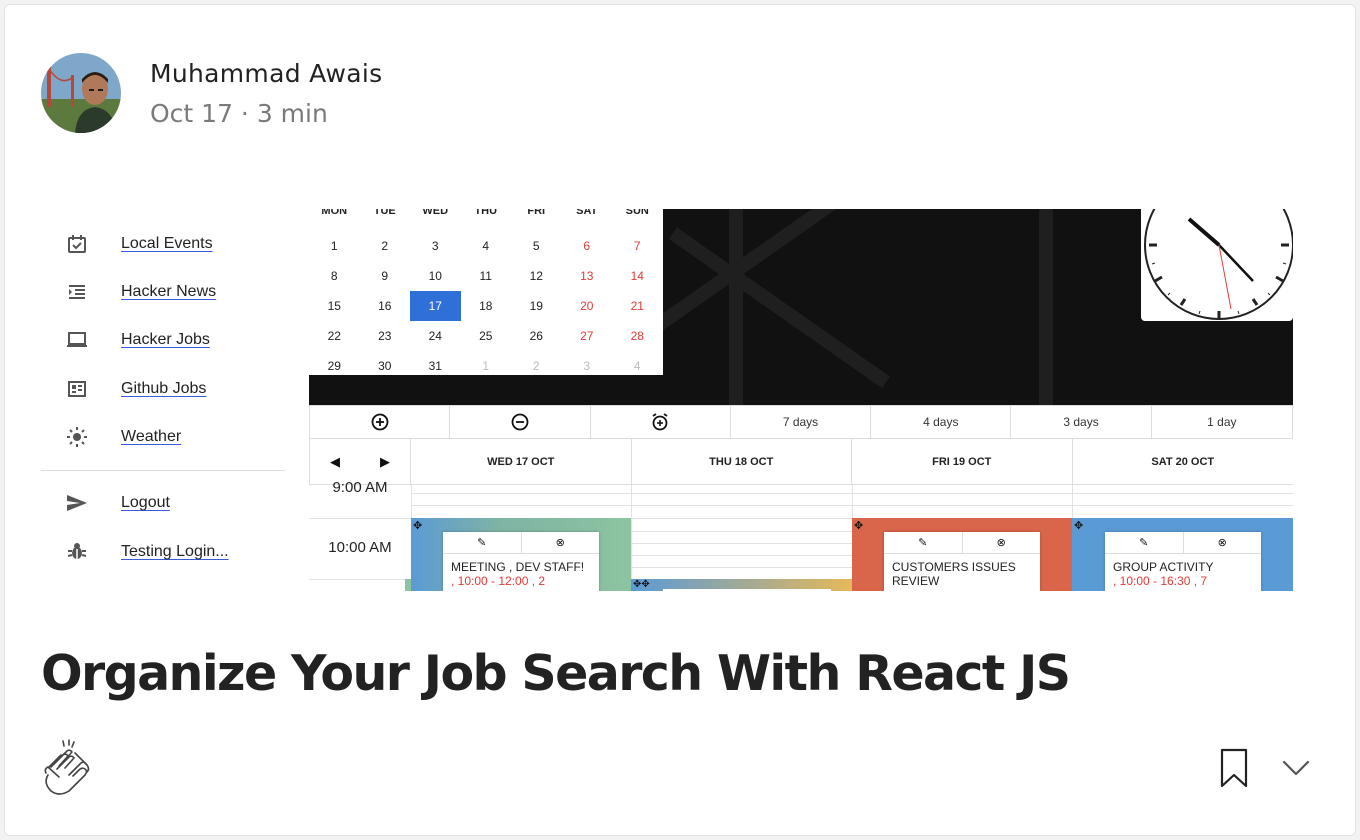 This screenshot has height=840, width=1360. Describe the element at coordinates (167, 243) in the screenshot. I see `nav-link-local-events: Local Events` at that location.